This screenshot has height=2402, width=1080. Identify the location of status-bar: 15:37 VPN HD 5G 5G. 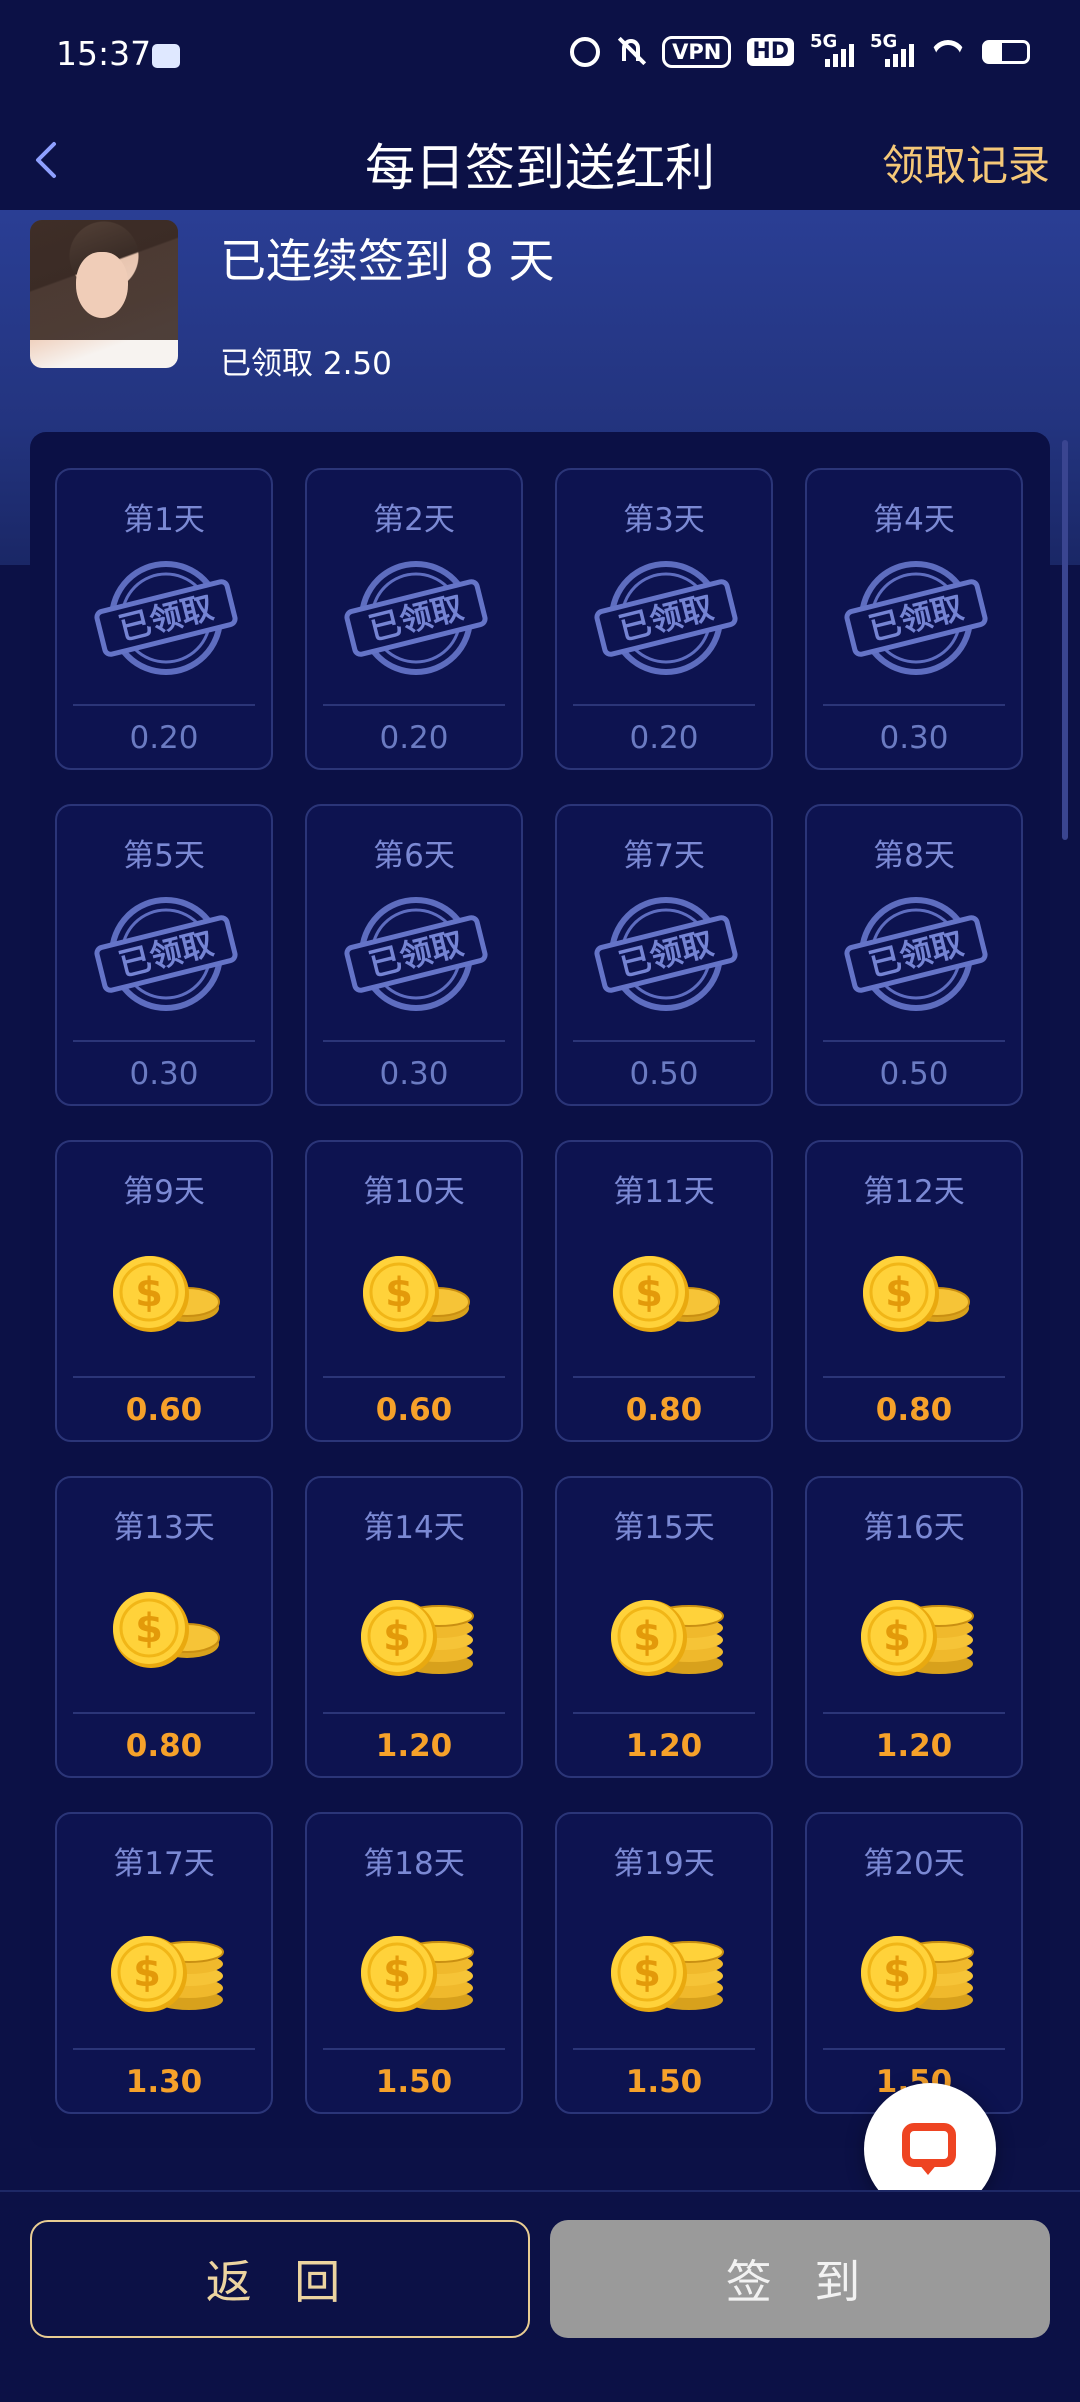
(540, 55).